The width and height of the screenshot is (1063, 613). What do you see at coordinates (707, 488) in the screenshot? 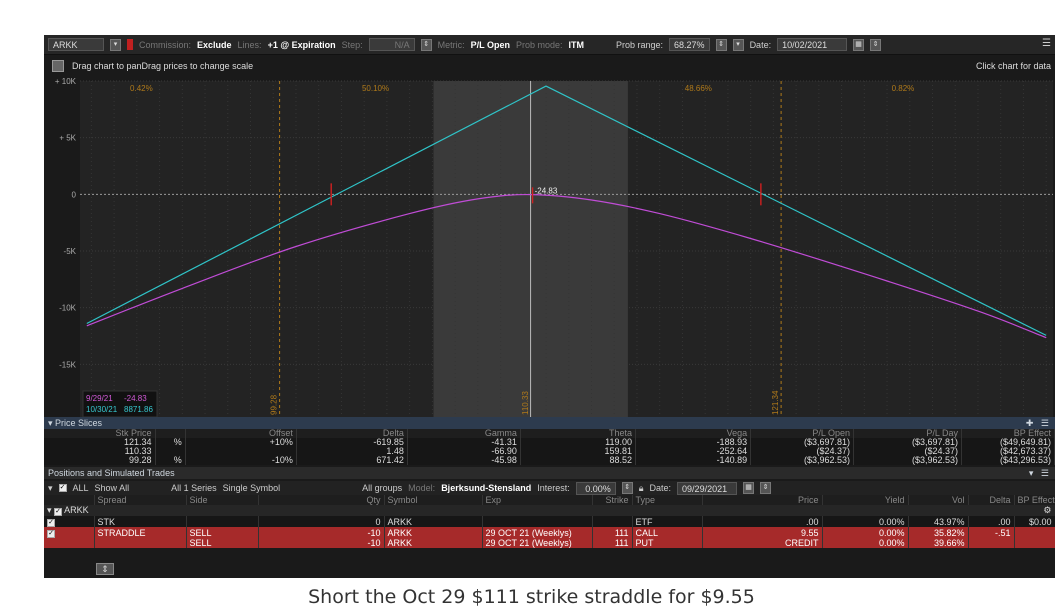
I see `pos-date-field: 09/29/2021` at bounding box center [707, 488].